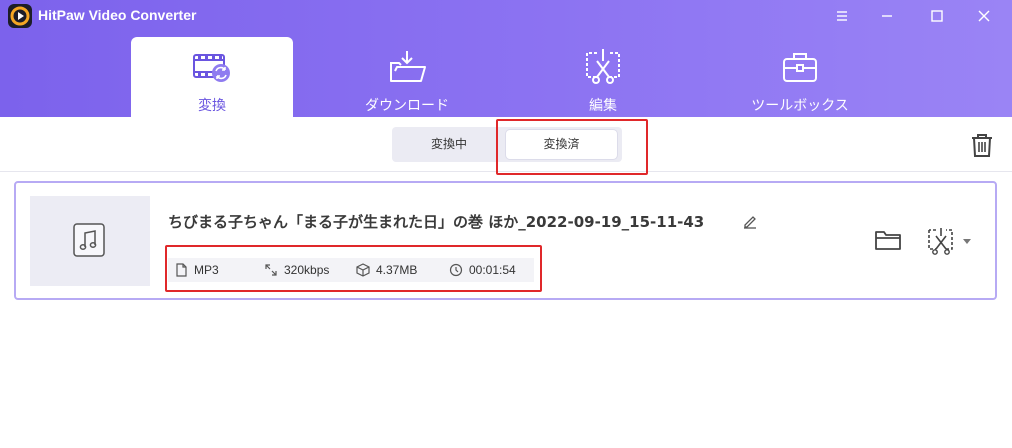  What do you see at coordinates (212, 67) in the screenshot?
I see `convert-icon` at bounding box center [212, 67].